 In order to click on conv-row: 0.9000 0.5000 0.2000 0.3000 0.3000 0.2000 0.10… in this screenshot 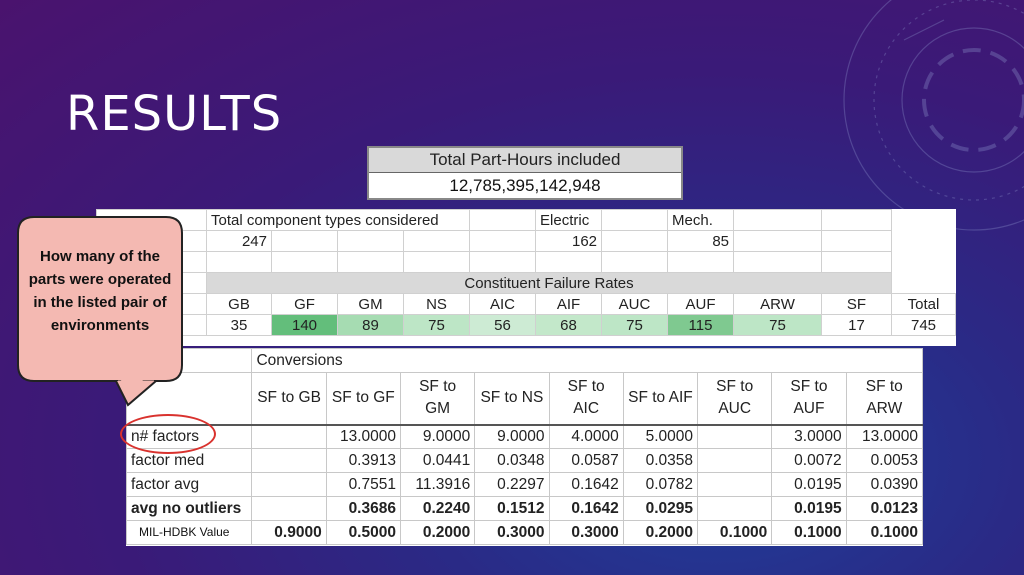, I will do `click(524, 532)`.